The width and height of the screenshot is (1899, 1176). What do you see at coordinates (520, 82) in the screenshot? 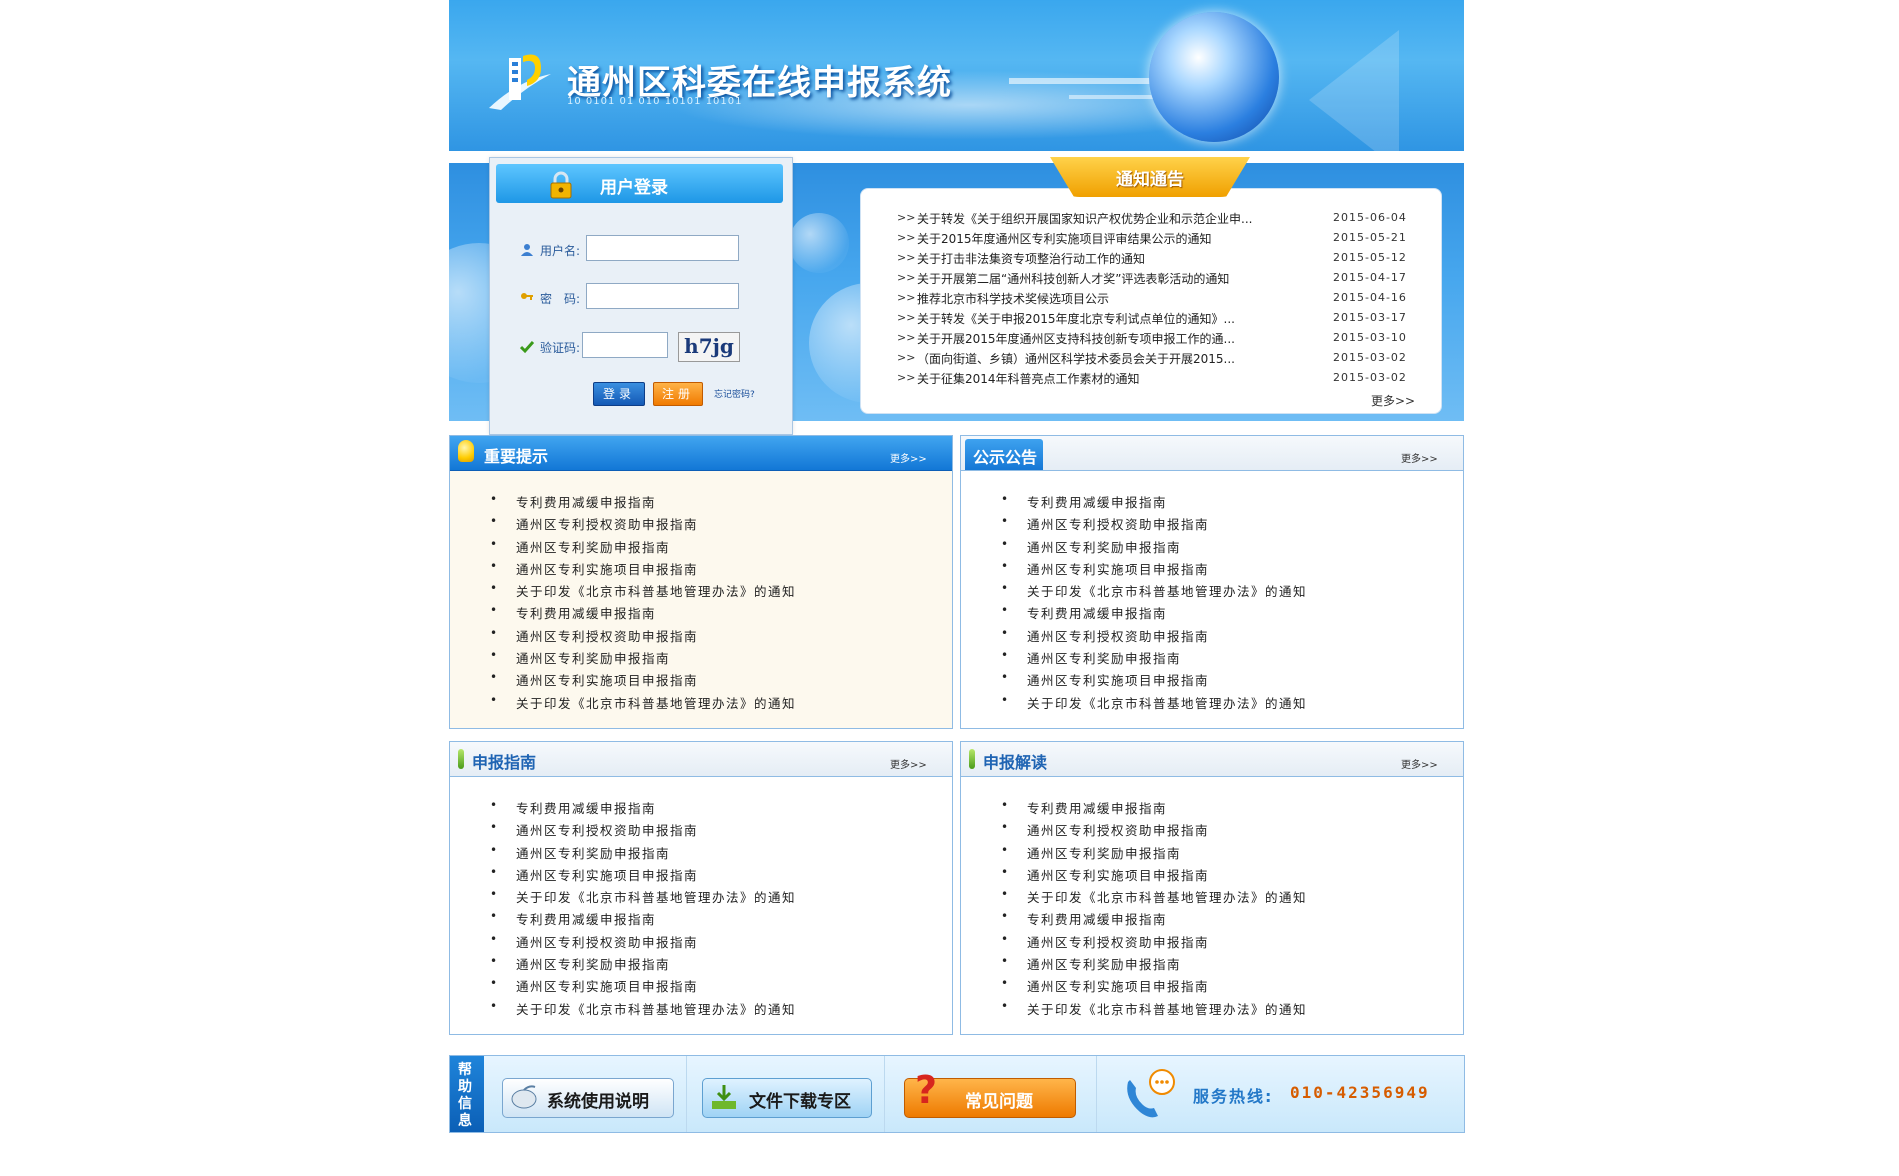
I see `building-logo-icon` at bounding box center [520, 82].